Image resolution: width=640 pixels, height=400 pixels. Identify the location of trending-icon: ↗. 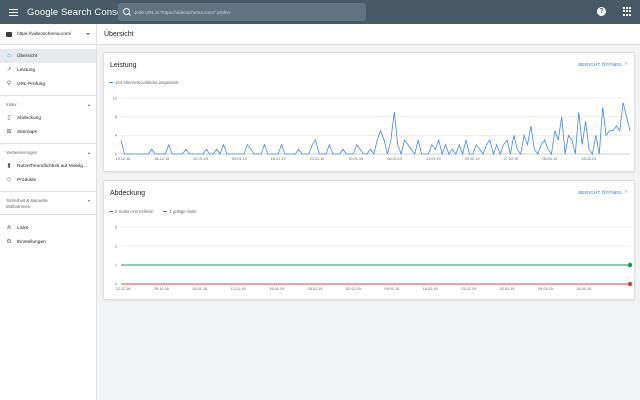
(9, 70).